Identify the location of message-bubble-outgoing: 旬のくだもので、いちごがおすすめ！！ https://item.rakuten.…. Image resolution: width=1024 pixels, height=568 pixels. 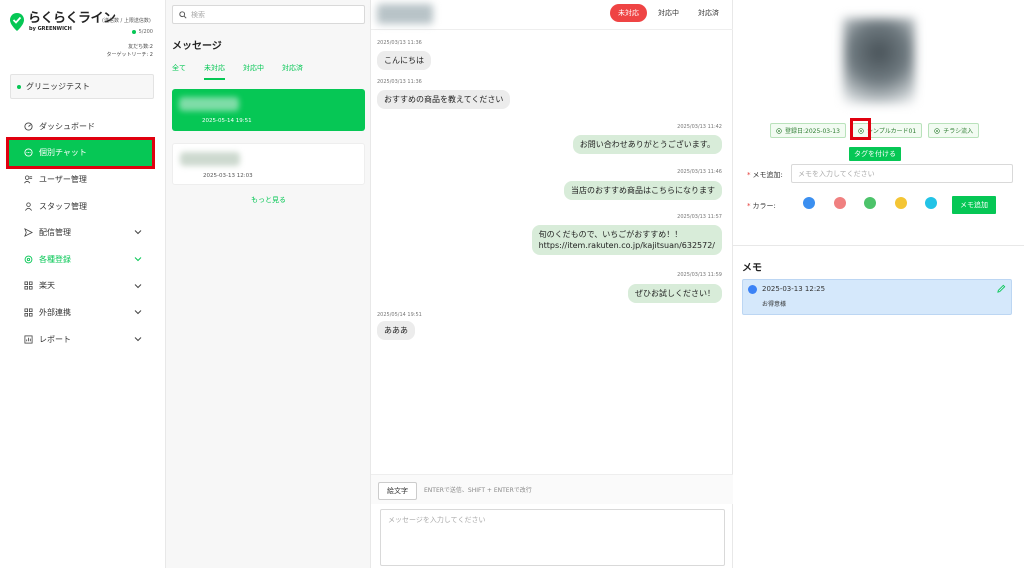
(626, 240).